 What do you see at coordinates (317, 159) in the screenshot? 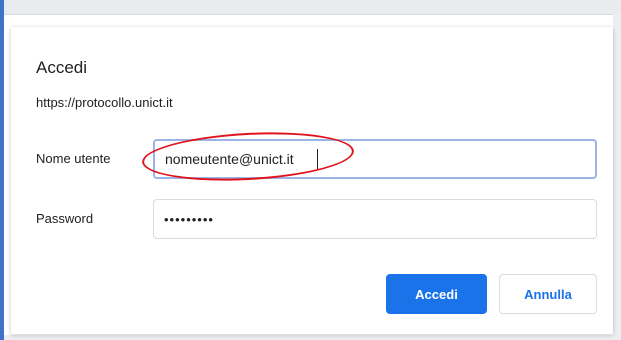
I see `text-cursor` at bounding box center [317, 159].